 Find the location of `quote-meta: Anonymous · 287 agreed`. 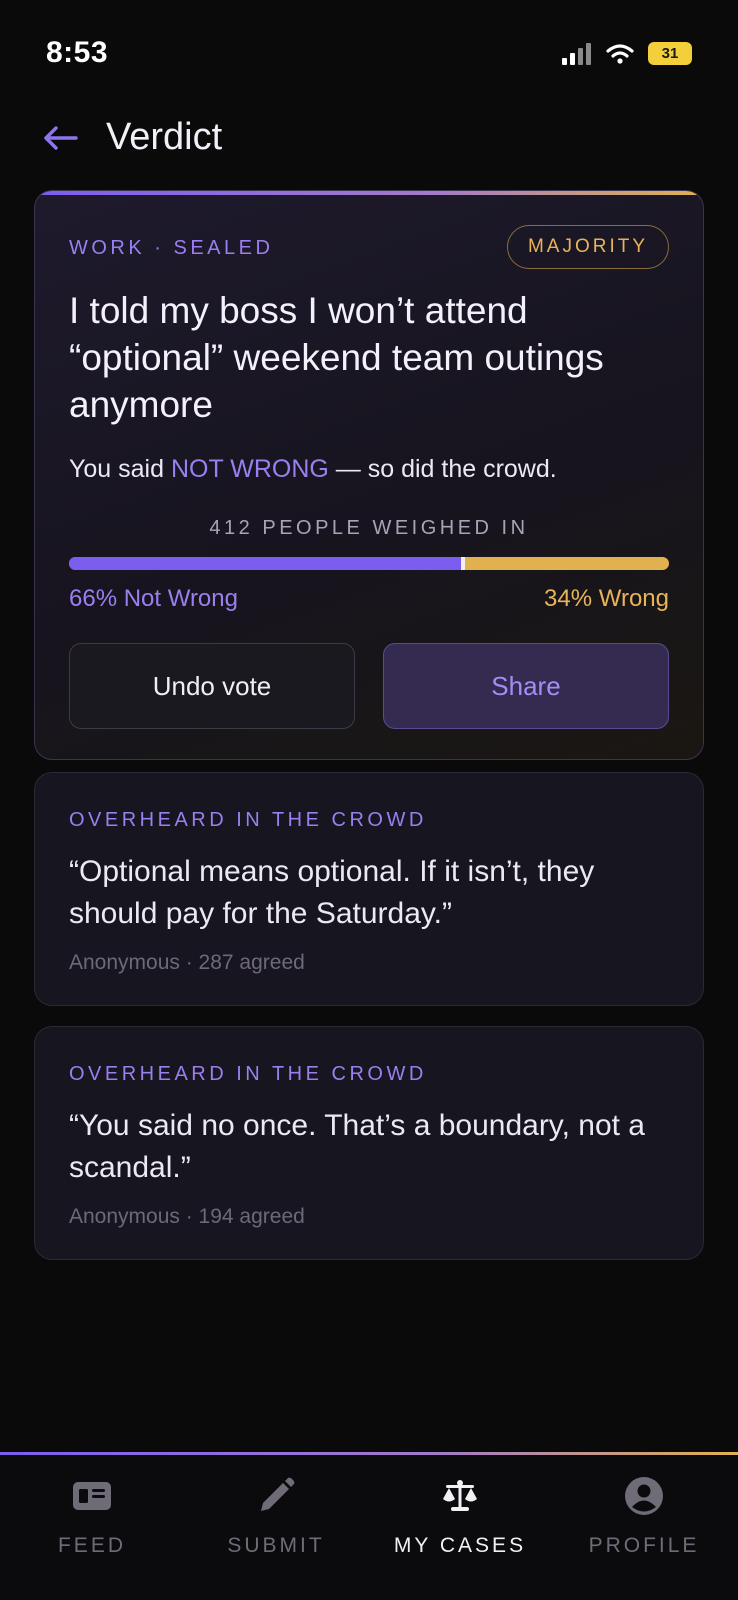

quote-meta: Anonymous · 287 agreed is located at coordinates (187, 962).